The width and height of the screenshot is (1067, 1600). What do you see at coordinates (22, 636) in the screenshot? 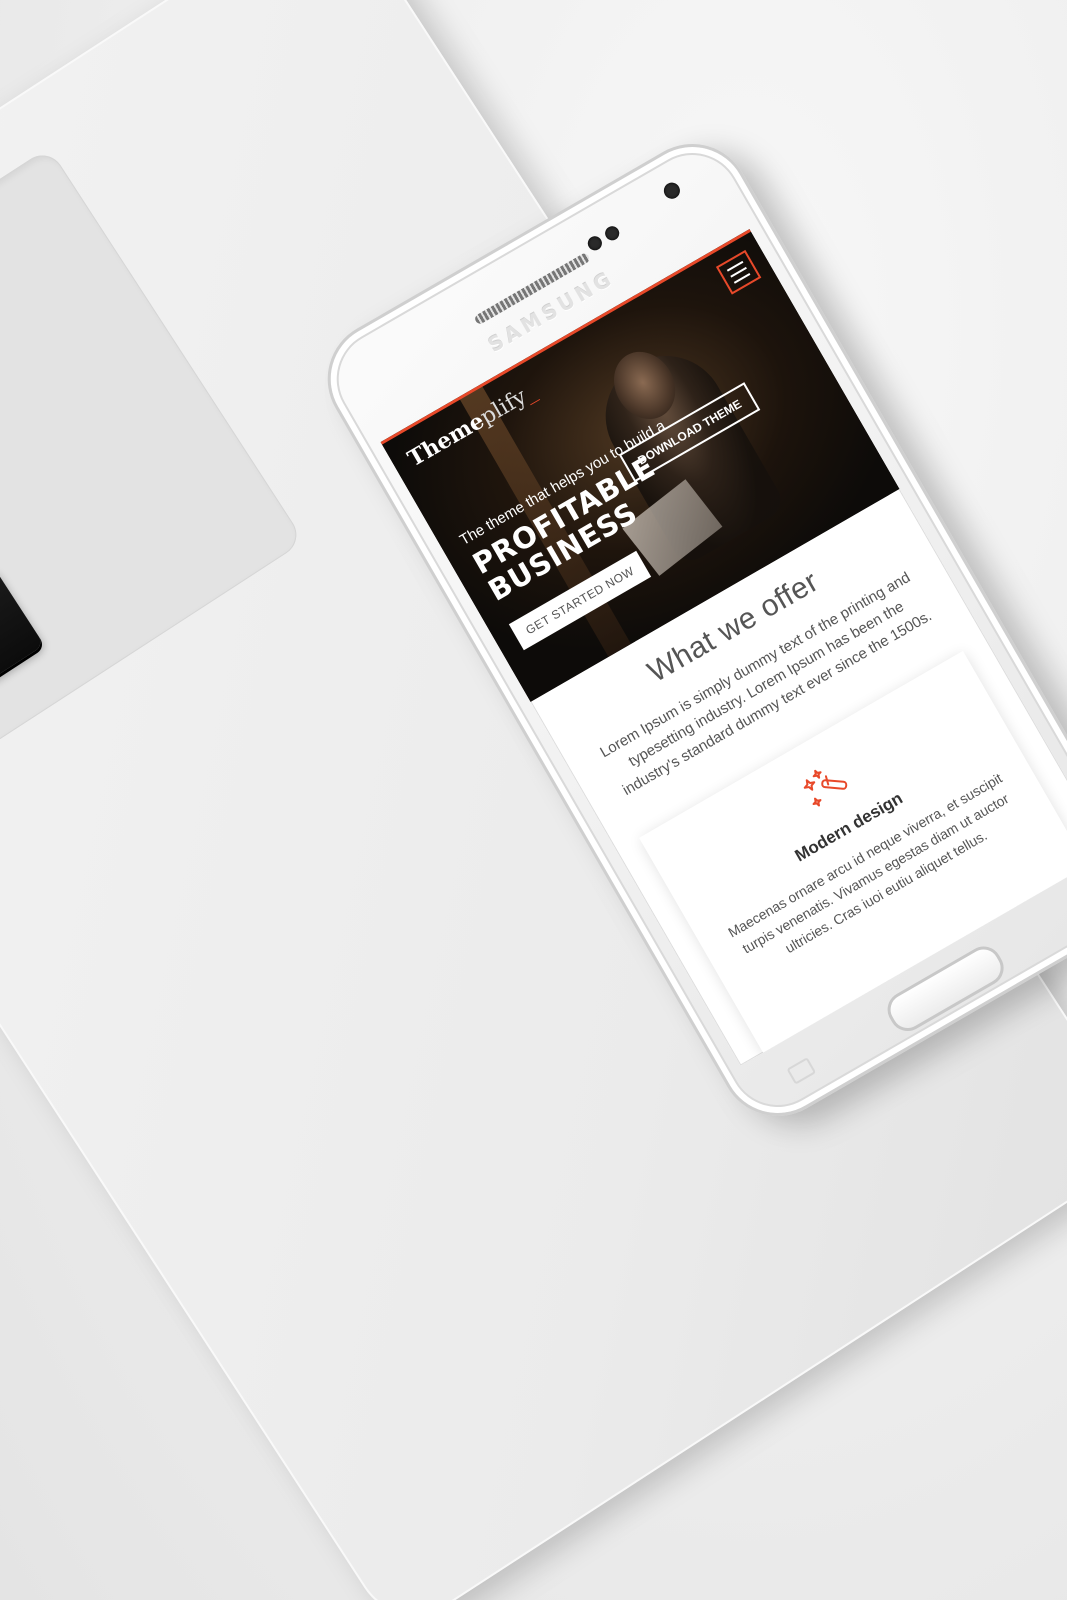
I see `laptop-key-arrow-right: ►` at bounding box center [22, 636].